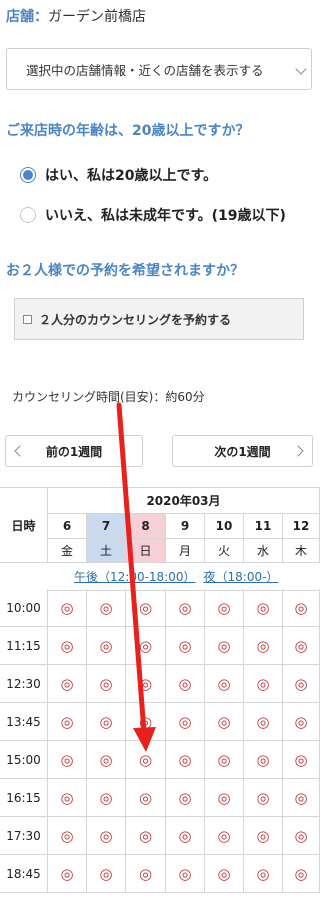 The width and height of the screenshot is (320, 897). I want to click on radio-selected-icon, so click(28, 175).